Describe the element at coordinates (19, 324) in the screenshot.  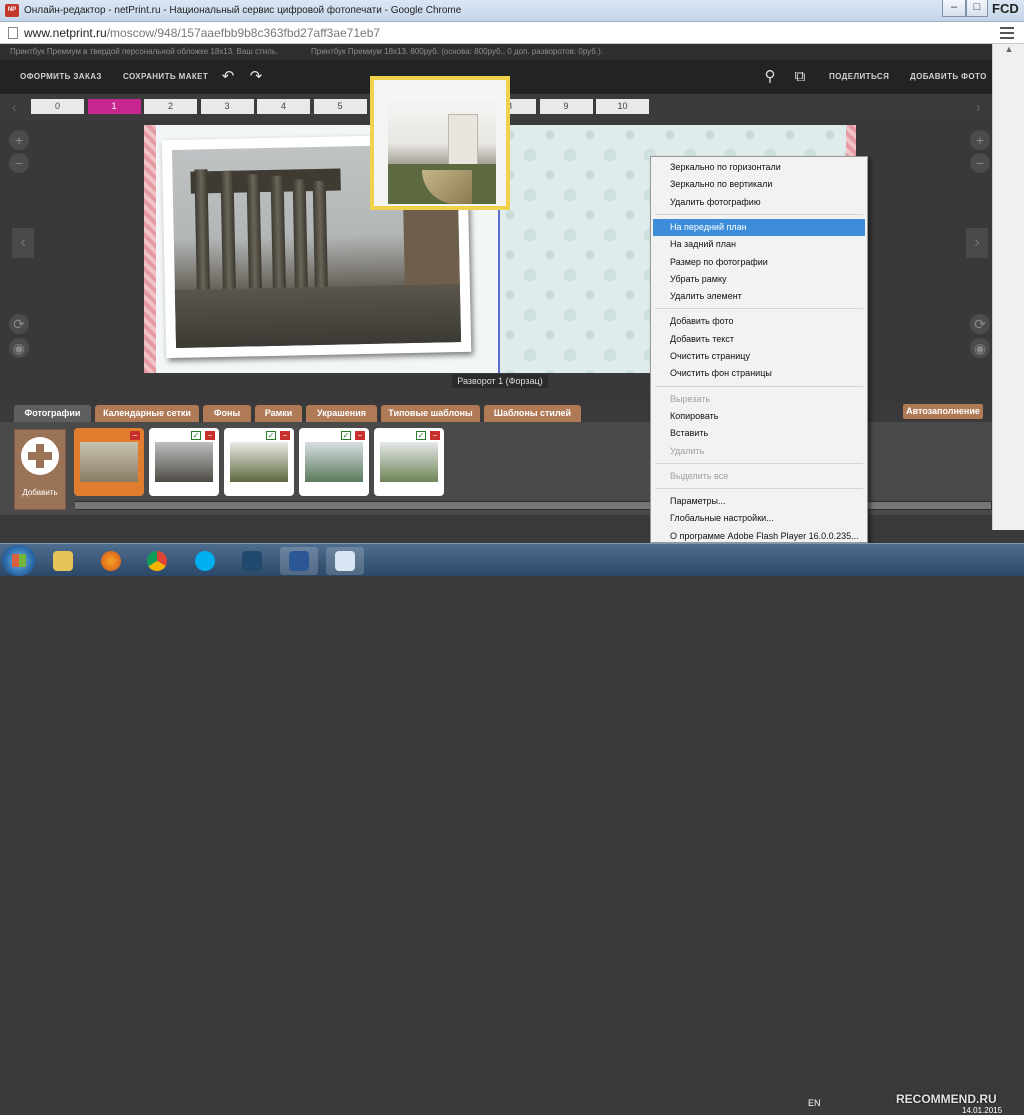
I see `rotate-icon: ⟳` at that location.